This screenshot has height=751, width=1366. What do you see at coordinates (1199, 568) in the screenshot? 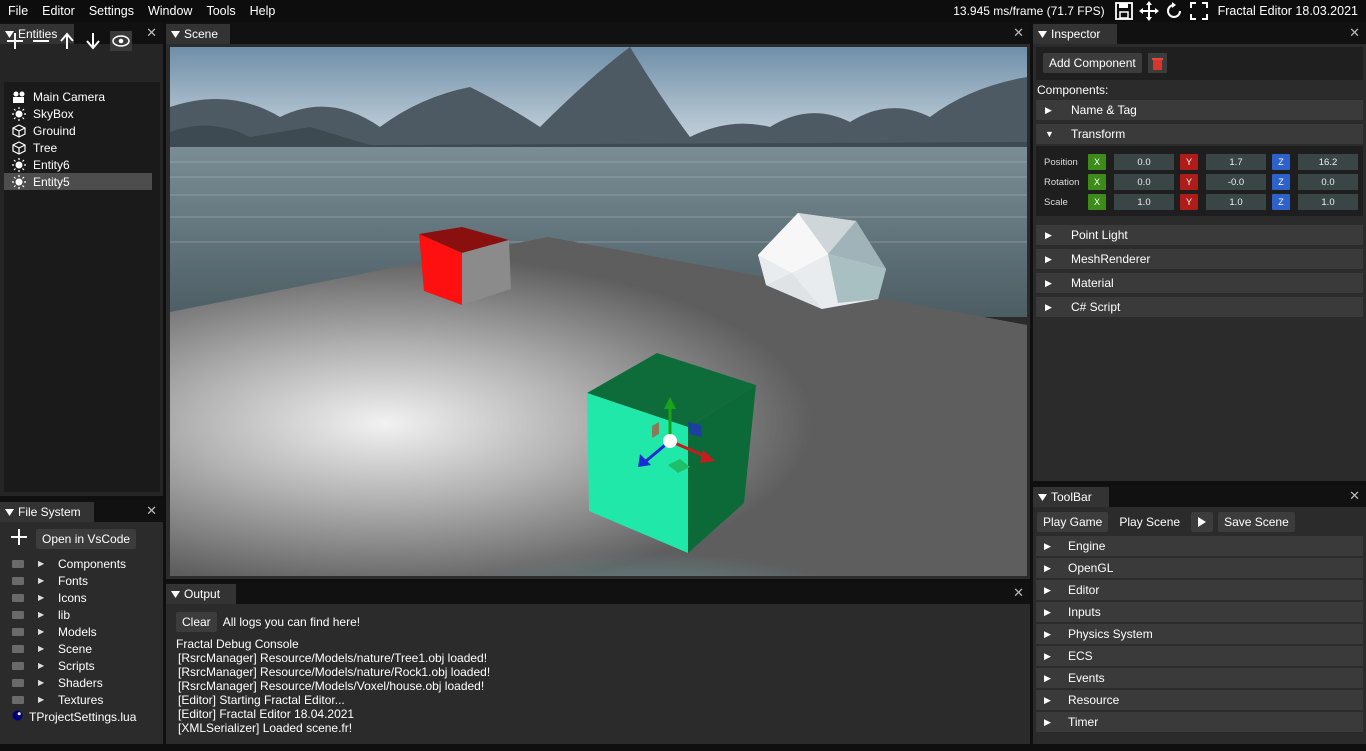
I see `section-opengl: ▶ OpenGL` at bounding box center [1199, 568].